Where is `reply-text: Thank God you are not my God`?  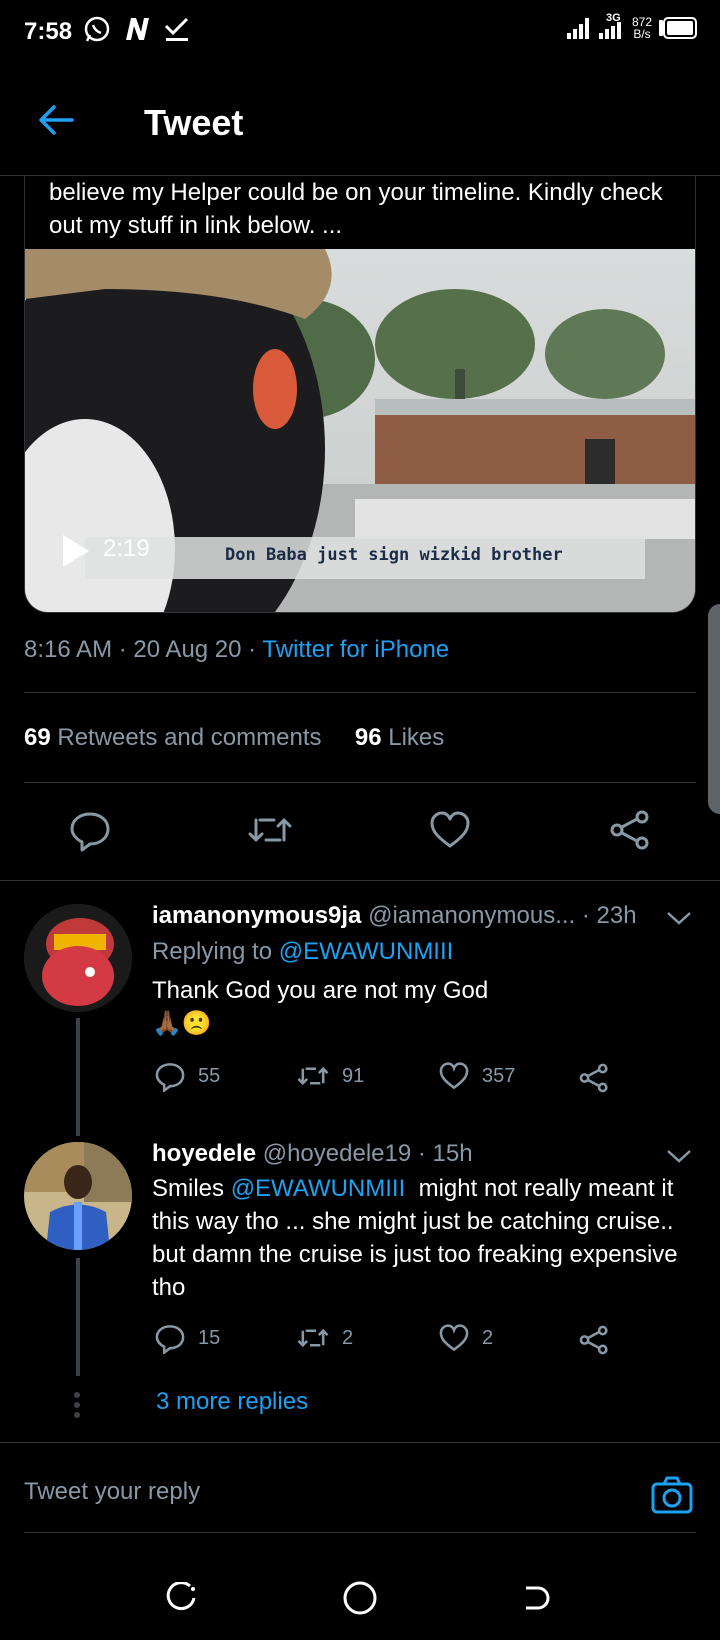 reply-text: Thank God you are not my God is located at coordinates (320, 990).